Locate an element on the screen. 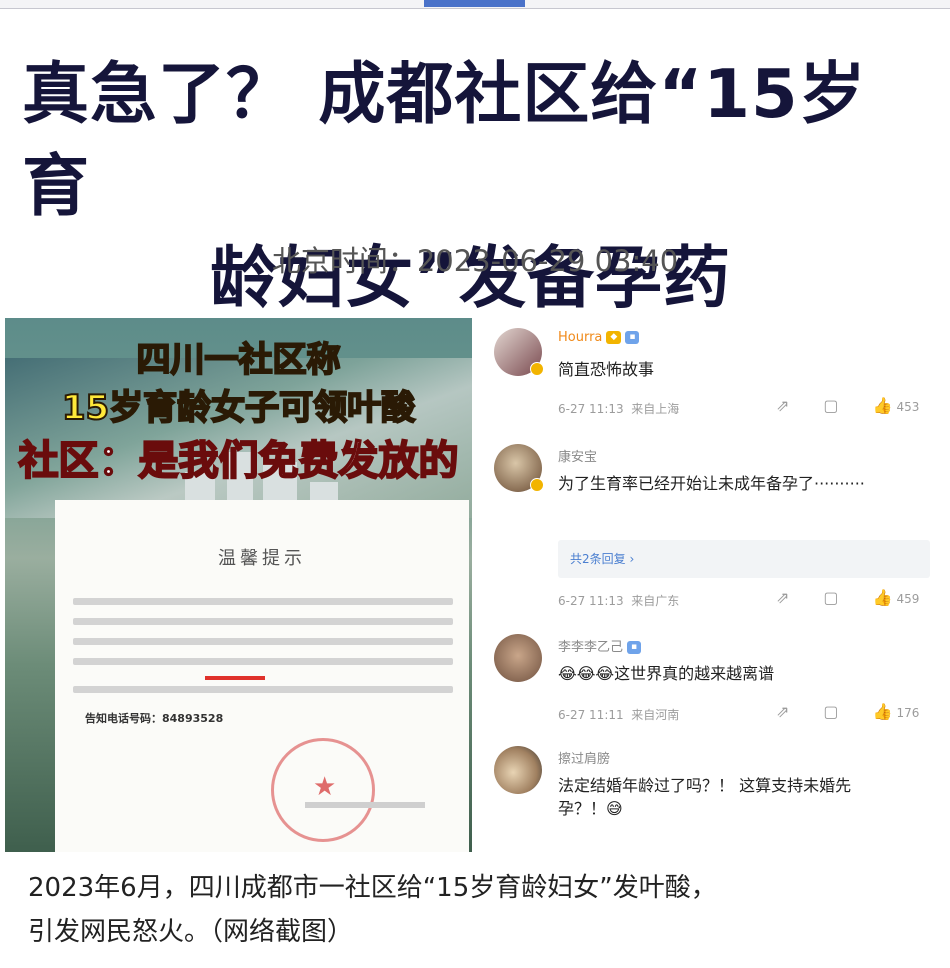 This screenshot has height=968, width=950. comment-username: 擦过肩膀 is located at coordinates (584, 757).